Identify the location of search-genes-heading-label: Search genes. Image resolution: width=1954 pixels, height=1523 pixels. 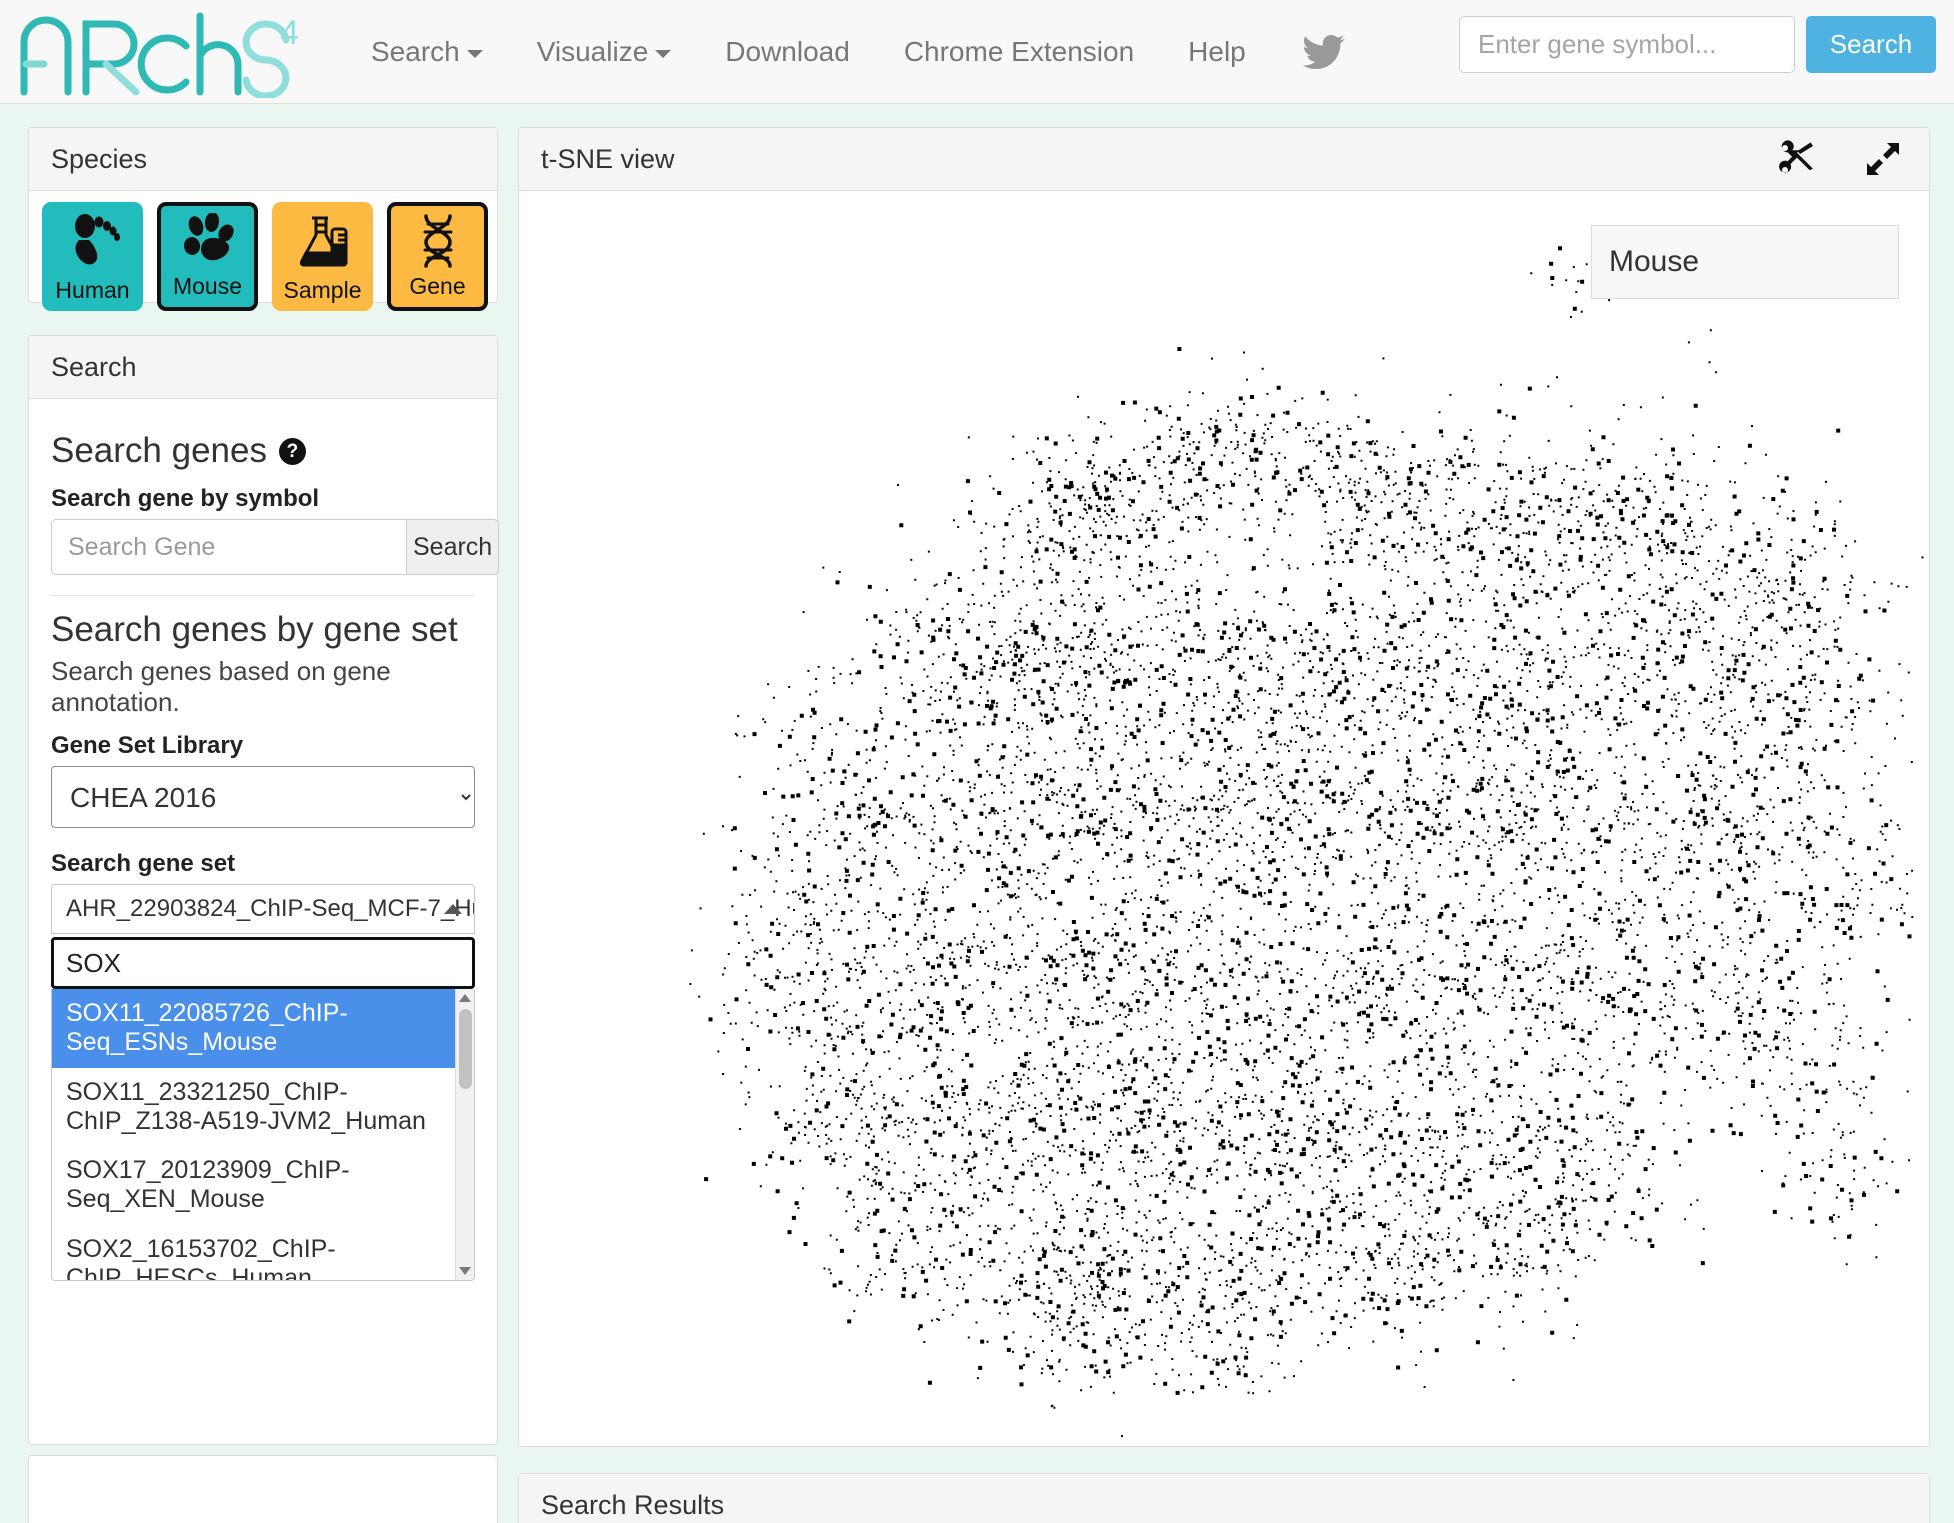
(159, 450).